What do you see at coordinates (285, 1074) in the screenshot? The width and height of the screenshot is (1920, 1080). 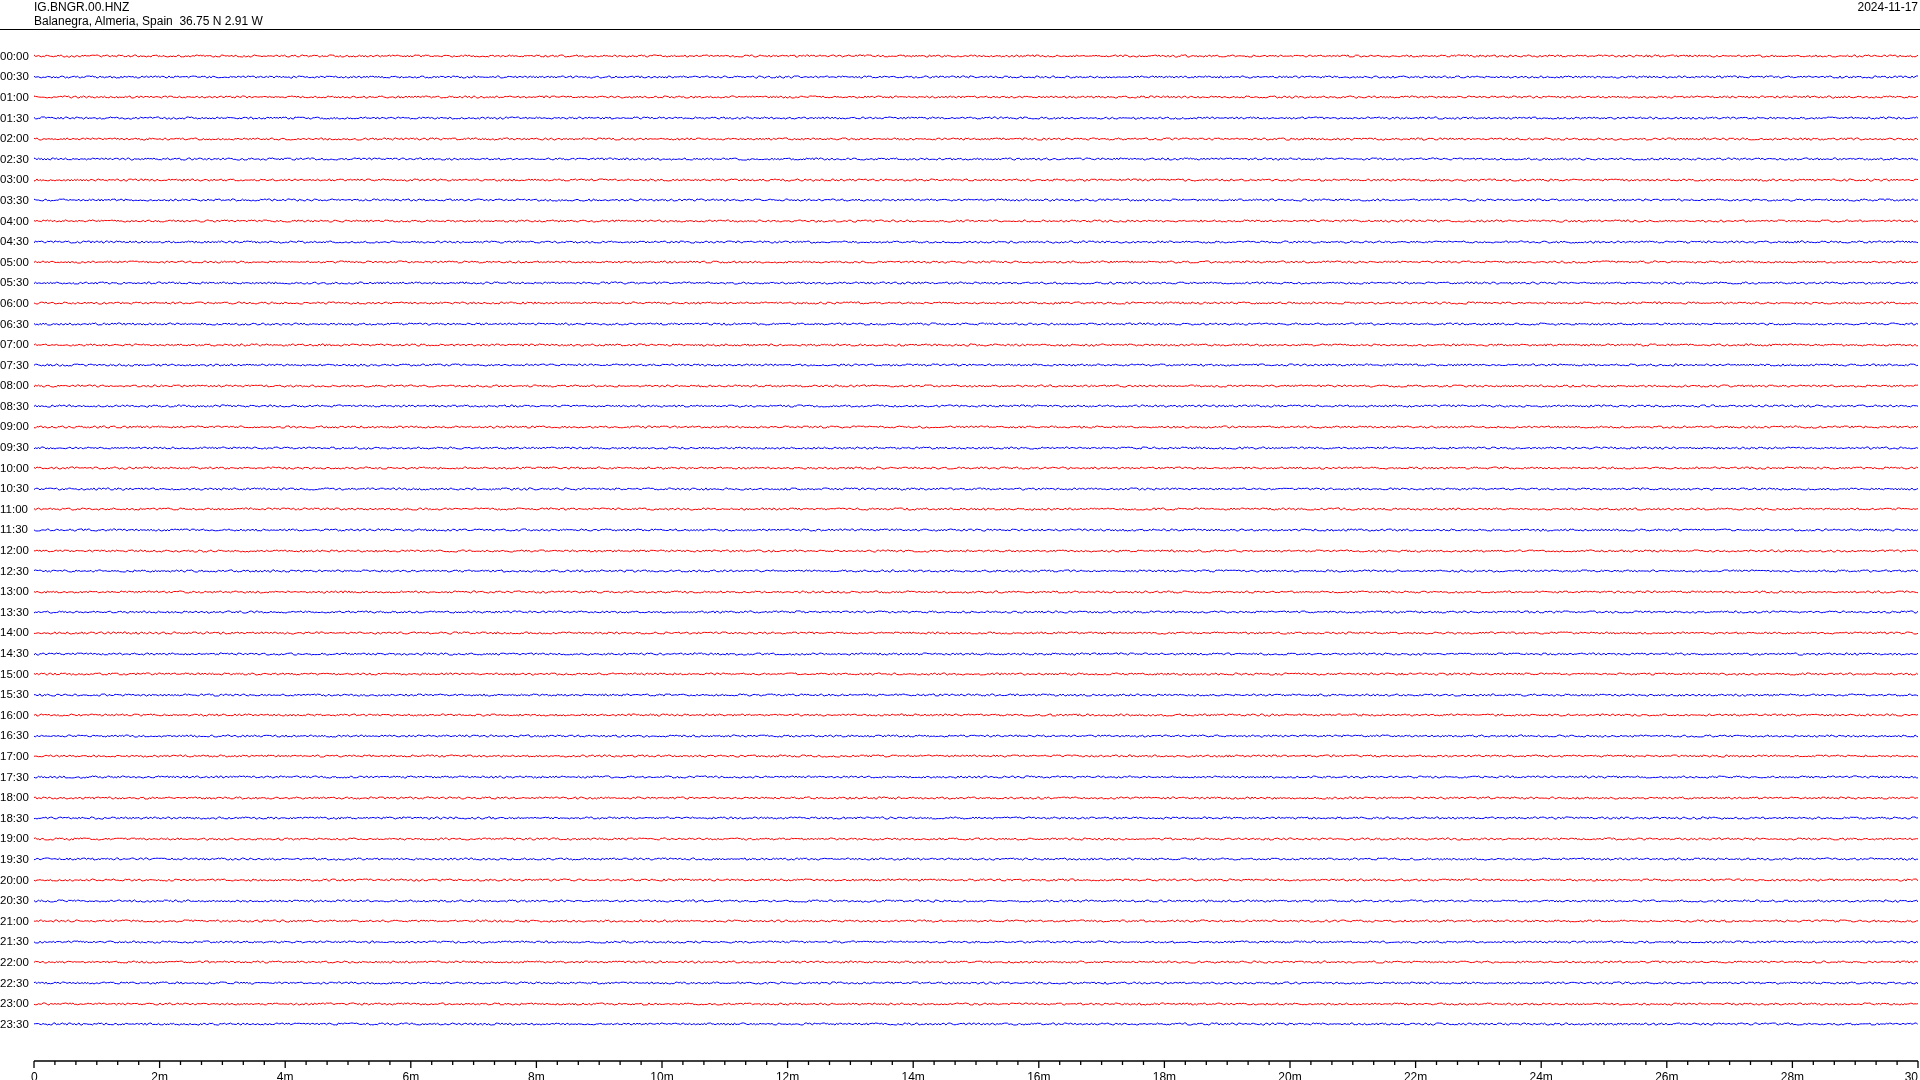 I see `tick-label: 4m` at bounding box center [285, 1074].